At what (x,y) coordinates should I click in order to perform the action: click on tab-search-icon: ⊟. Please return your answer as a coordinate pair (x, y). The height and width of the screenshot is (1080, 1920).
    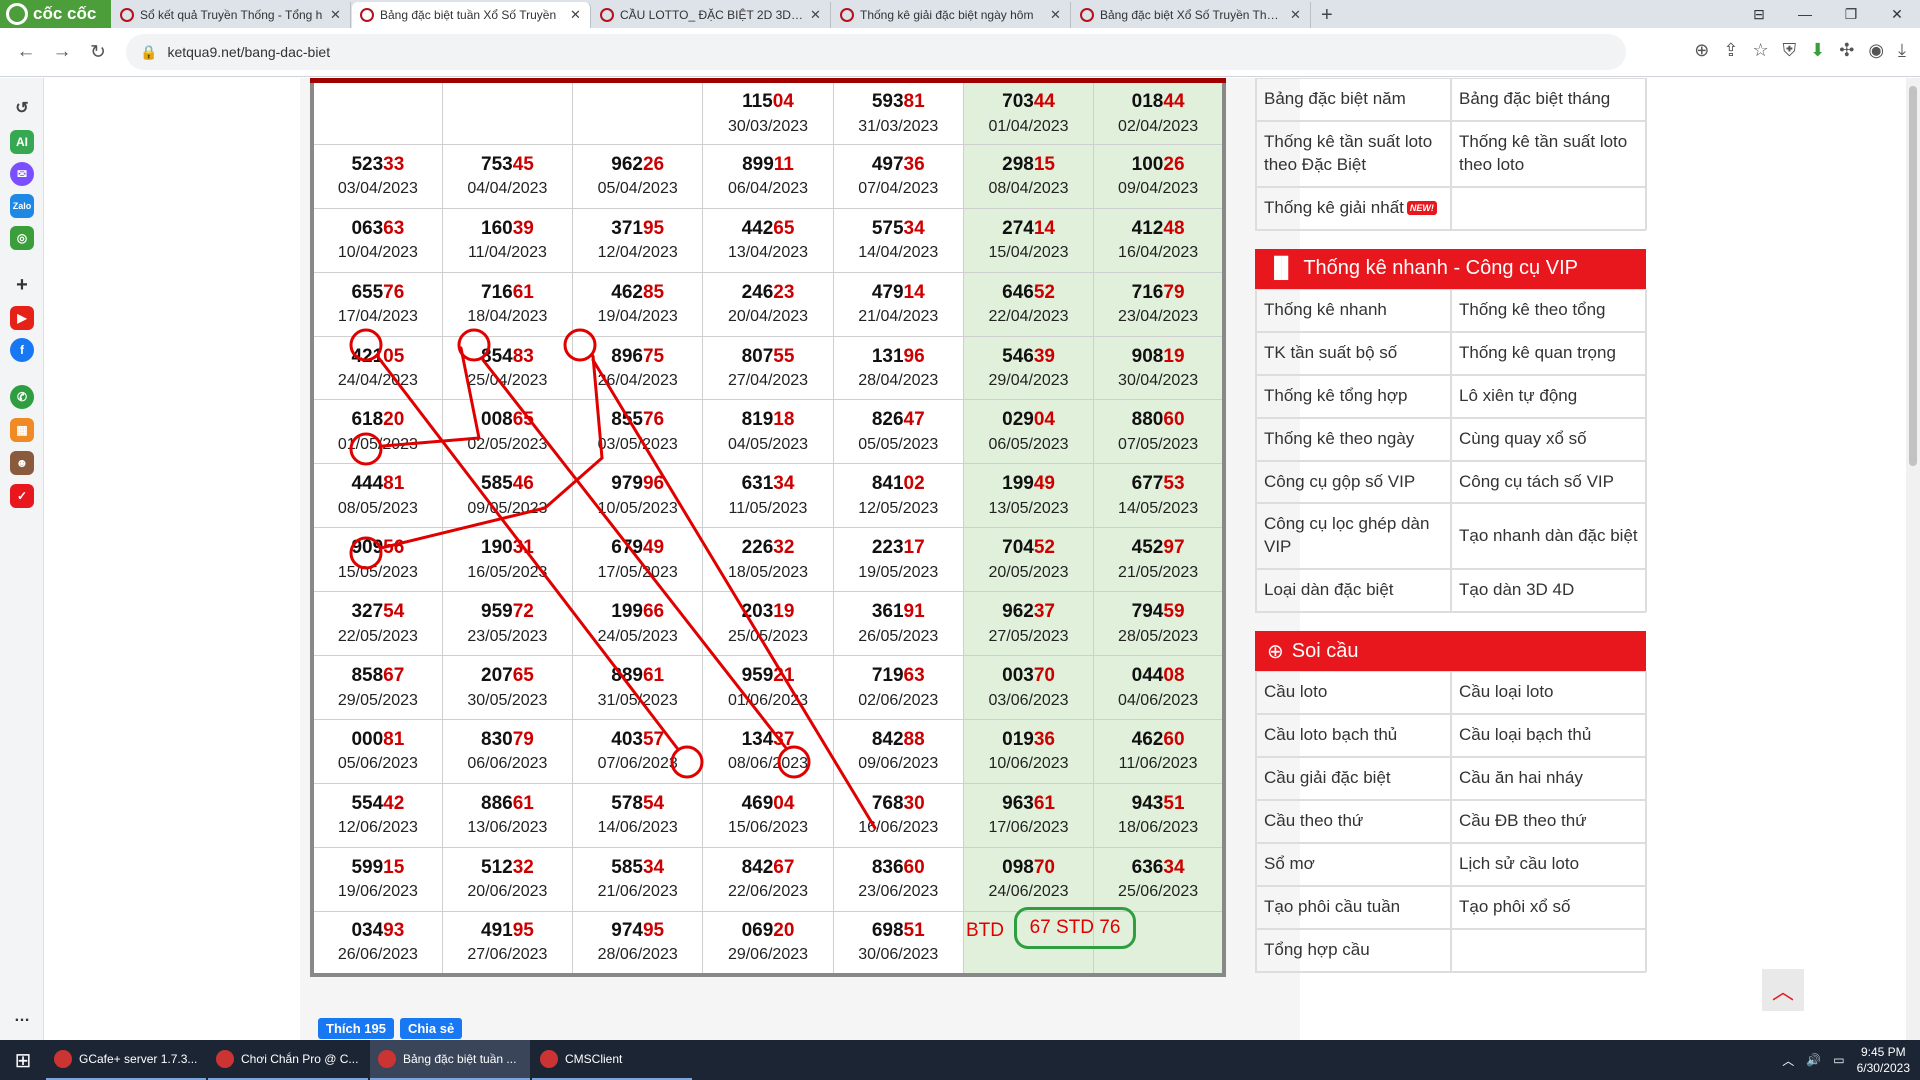
    Looking at the image, I should click on (1759, 14).